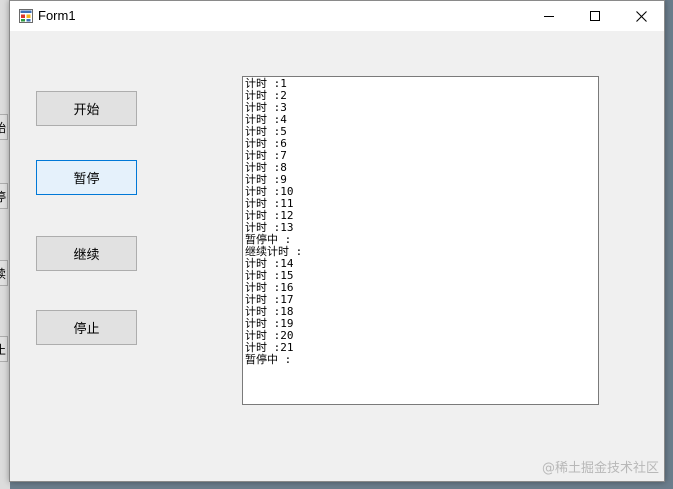 The image size is (673, 489). What do you see at coordinates (269, 275) in the screenshot?
I see `log-line: 计时 :15` at bounding box center [269, 275].